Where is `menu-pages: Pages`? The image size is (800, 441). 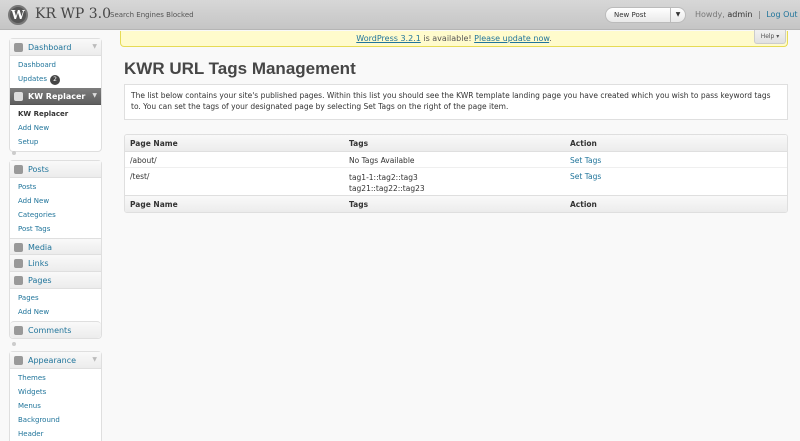
menu-pages: Pages is located at coordinates (55, 280).